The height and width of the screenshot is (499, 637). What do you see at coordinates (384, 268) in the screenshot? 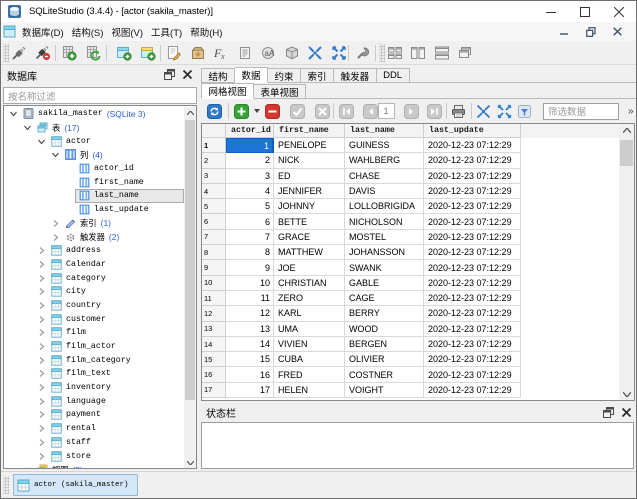
I see `grid-cell: SWANK` at bounding box center [384, 268].